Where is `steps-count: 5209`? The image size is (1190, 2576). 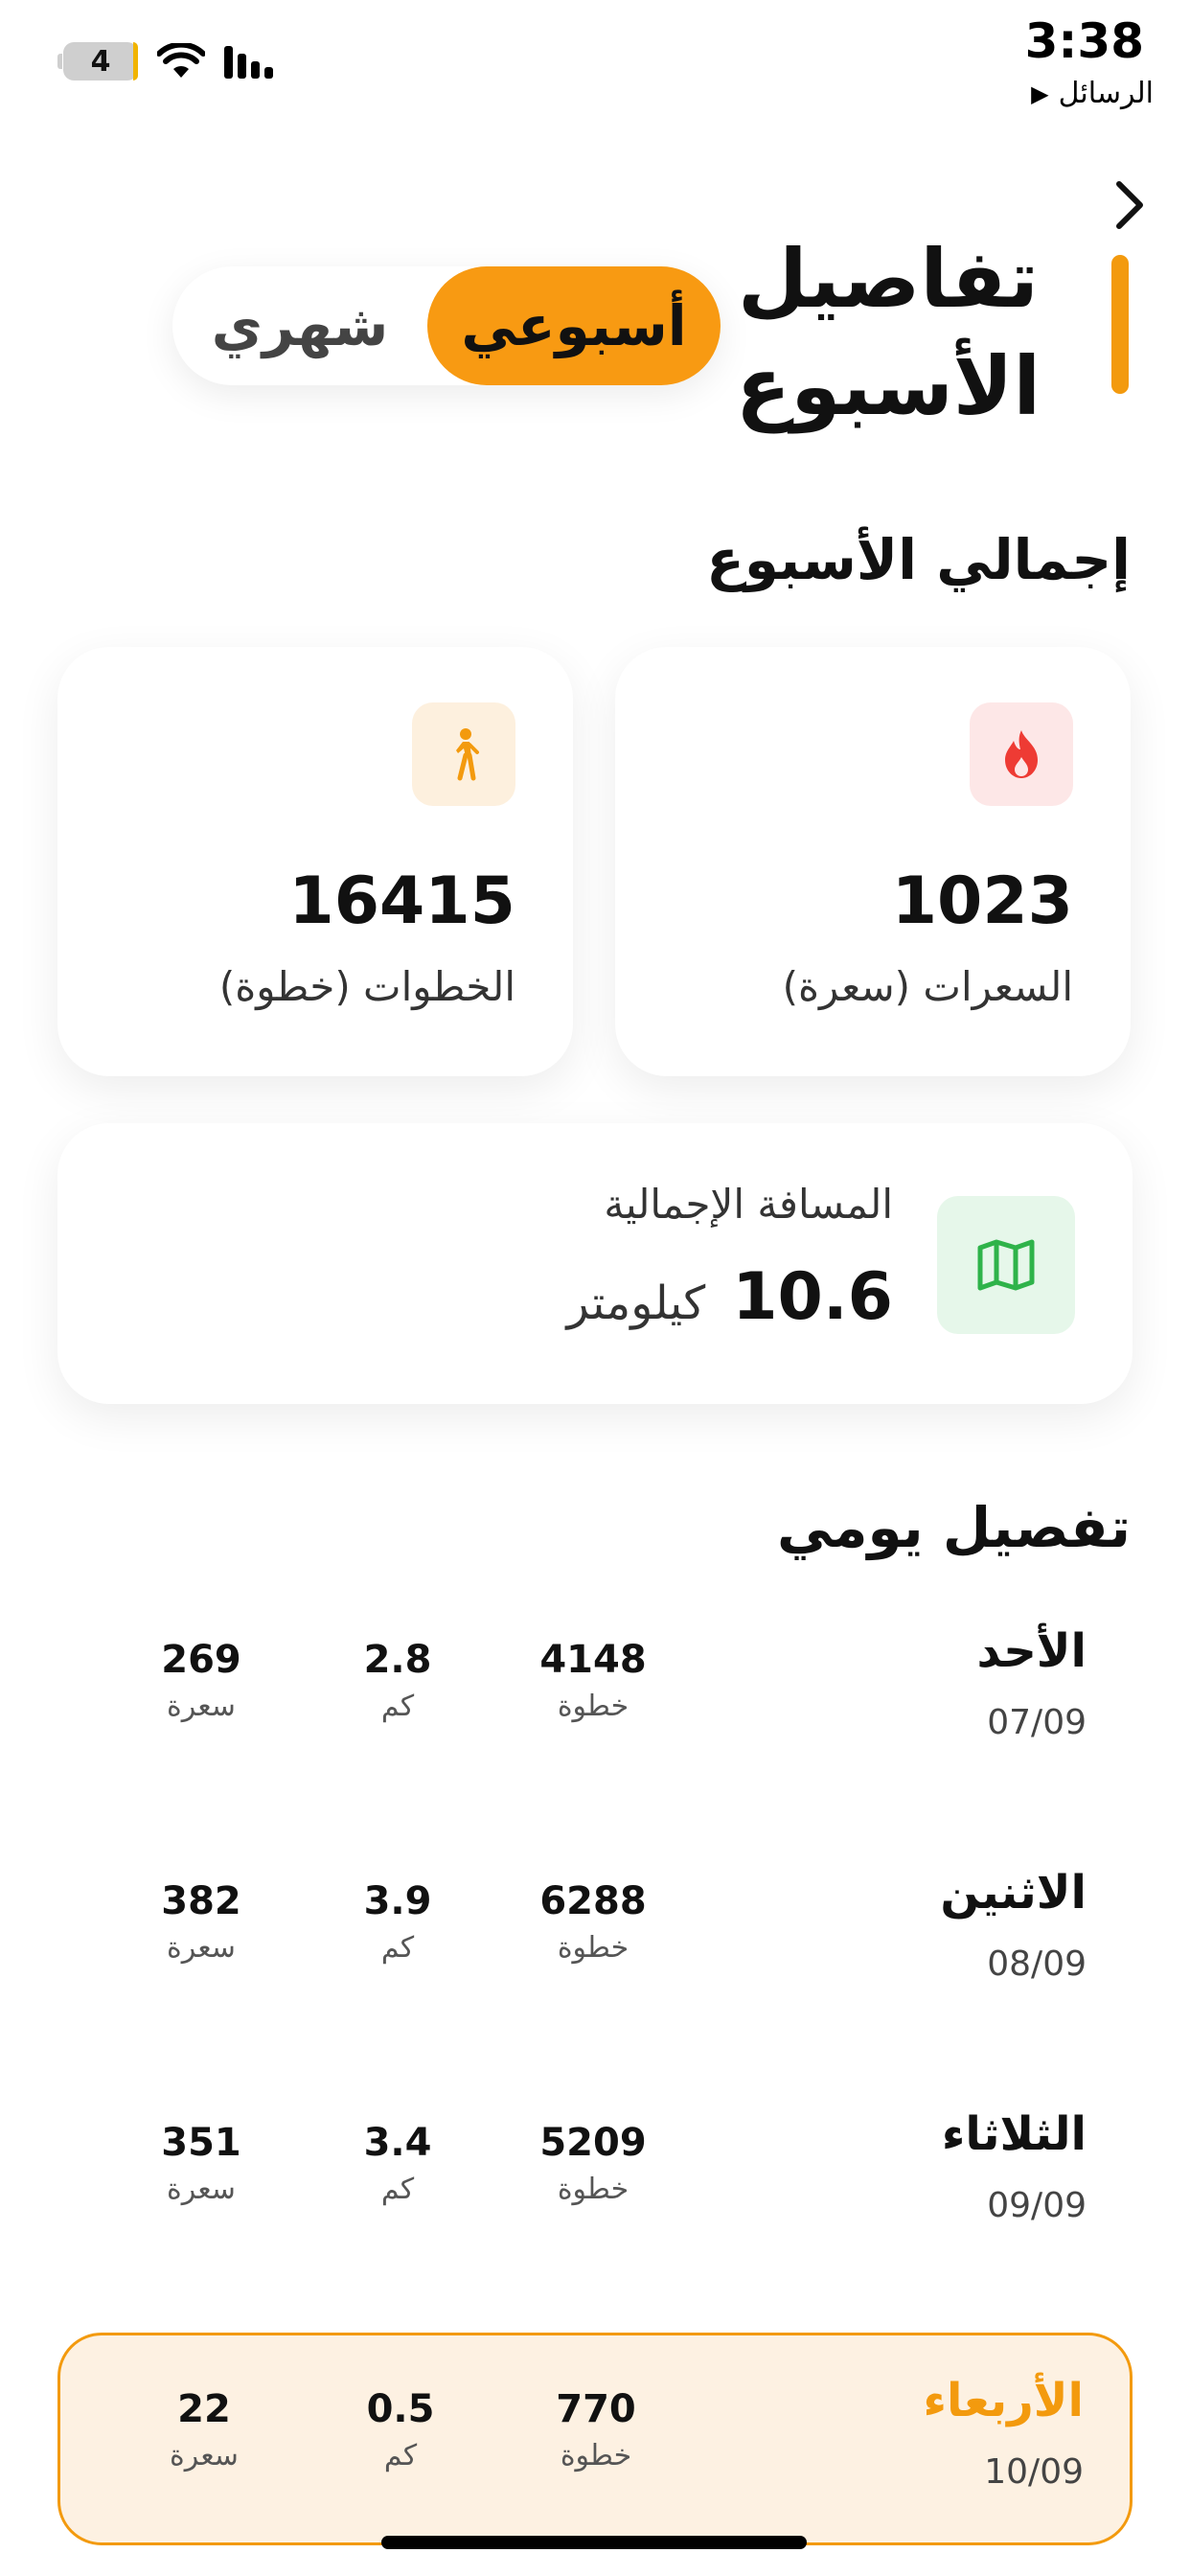 steps-count: 5209 is located at coordinates (593, 2143).